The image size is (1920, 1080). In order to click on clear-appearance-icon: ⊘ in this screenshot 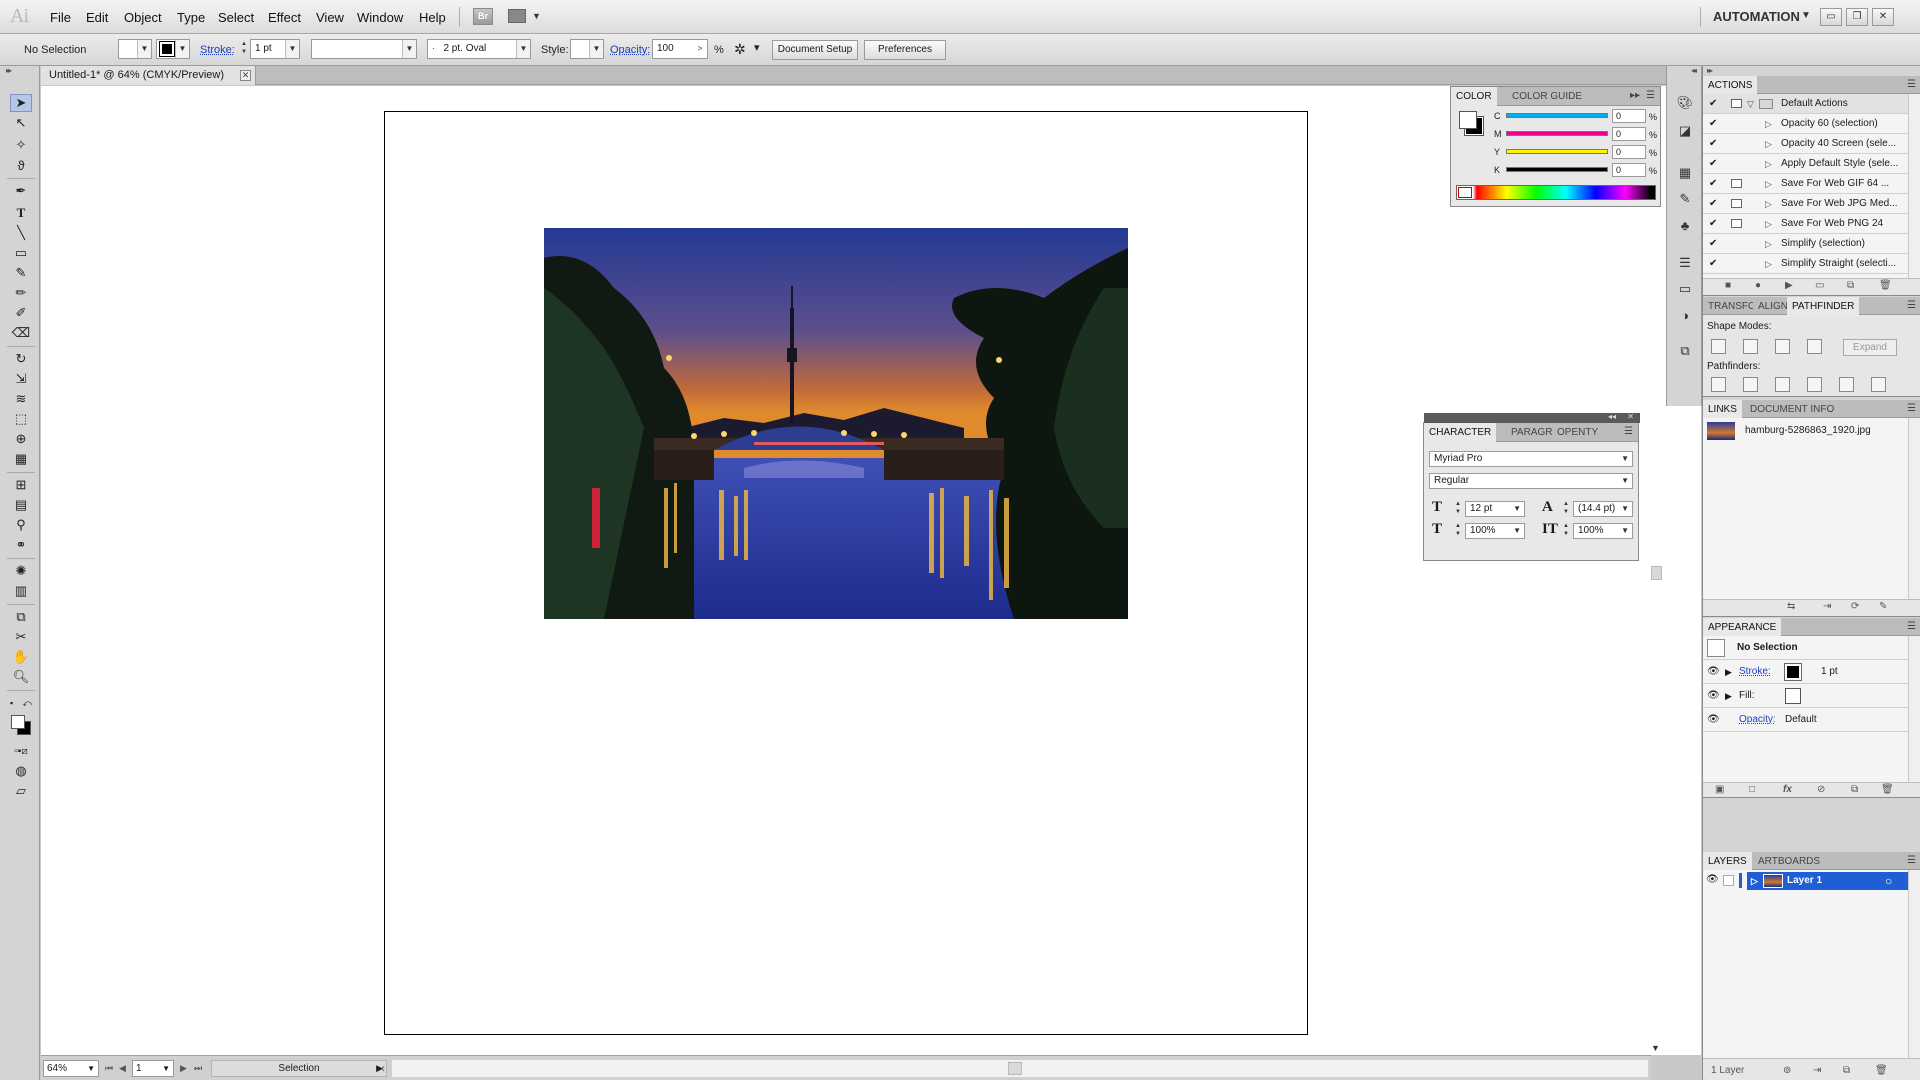, I will do `click(1821, 789)`.